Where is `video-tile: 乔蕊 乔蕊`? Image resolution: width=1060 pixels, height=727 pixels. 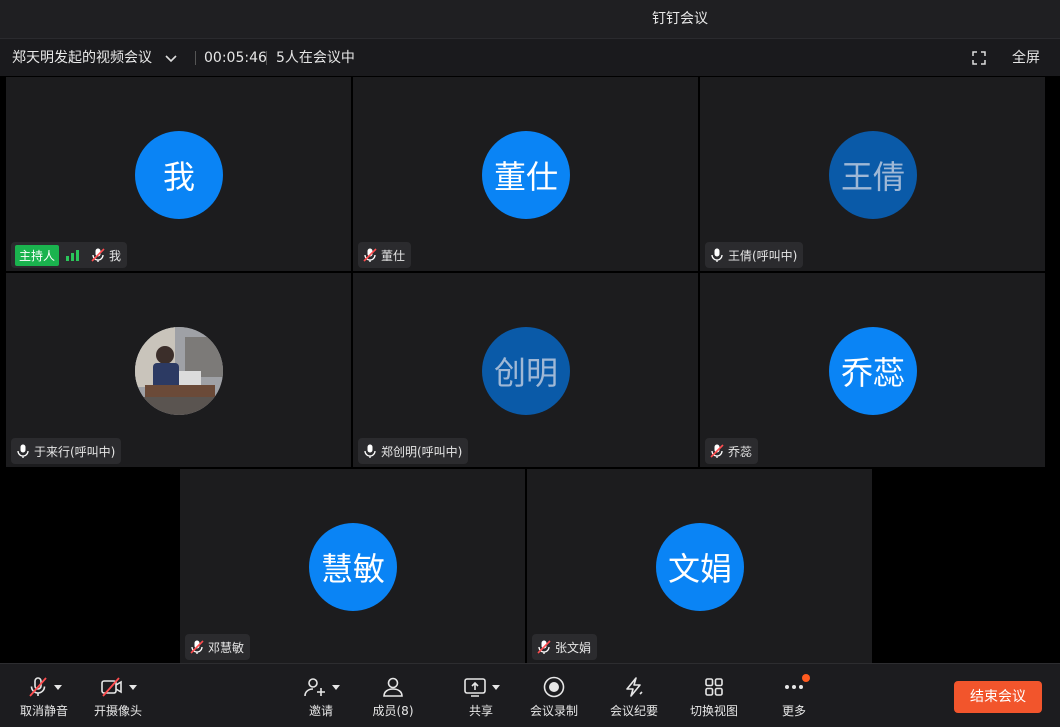
video-tile: 乔蕊 乔蕊 is located at coordinates (872, 370).